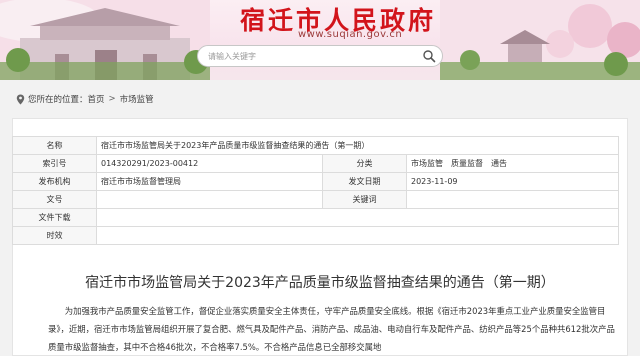 This screenshot has height=356, width=640. I want to click on site-domain: www.suqian.gov.cn, so click(350, 34).